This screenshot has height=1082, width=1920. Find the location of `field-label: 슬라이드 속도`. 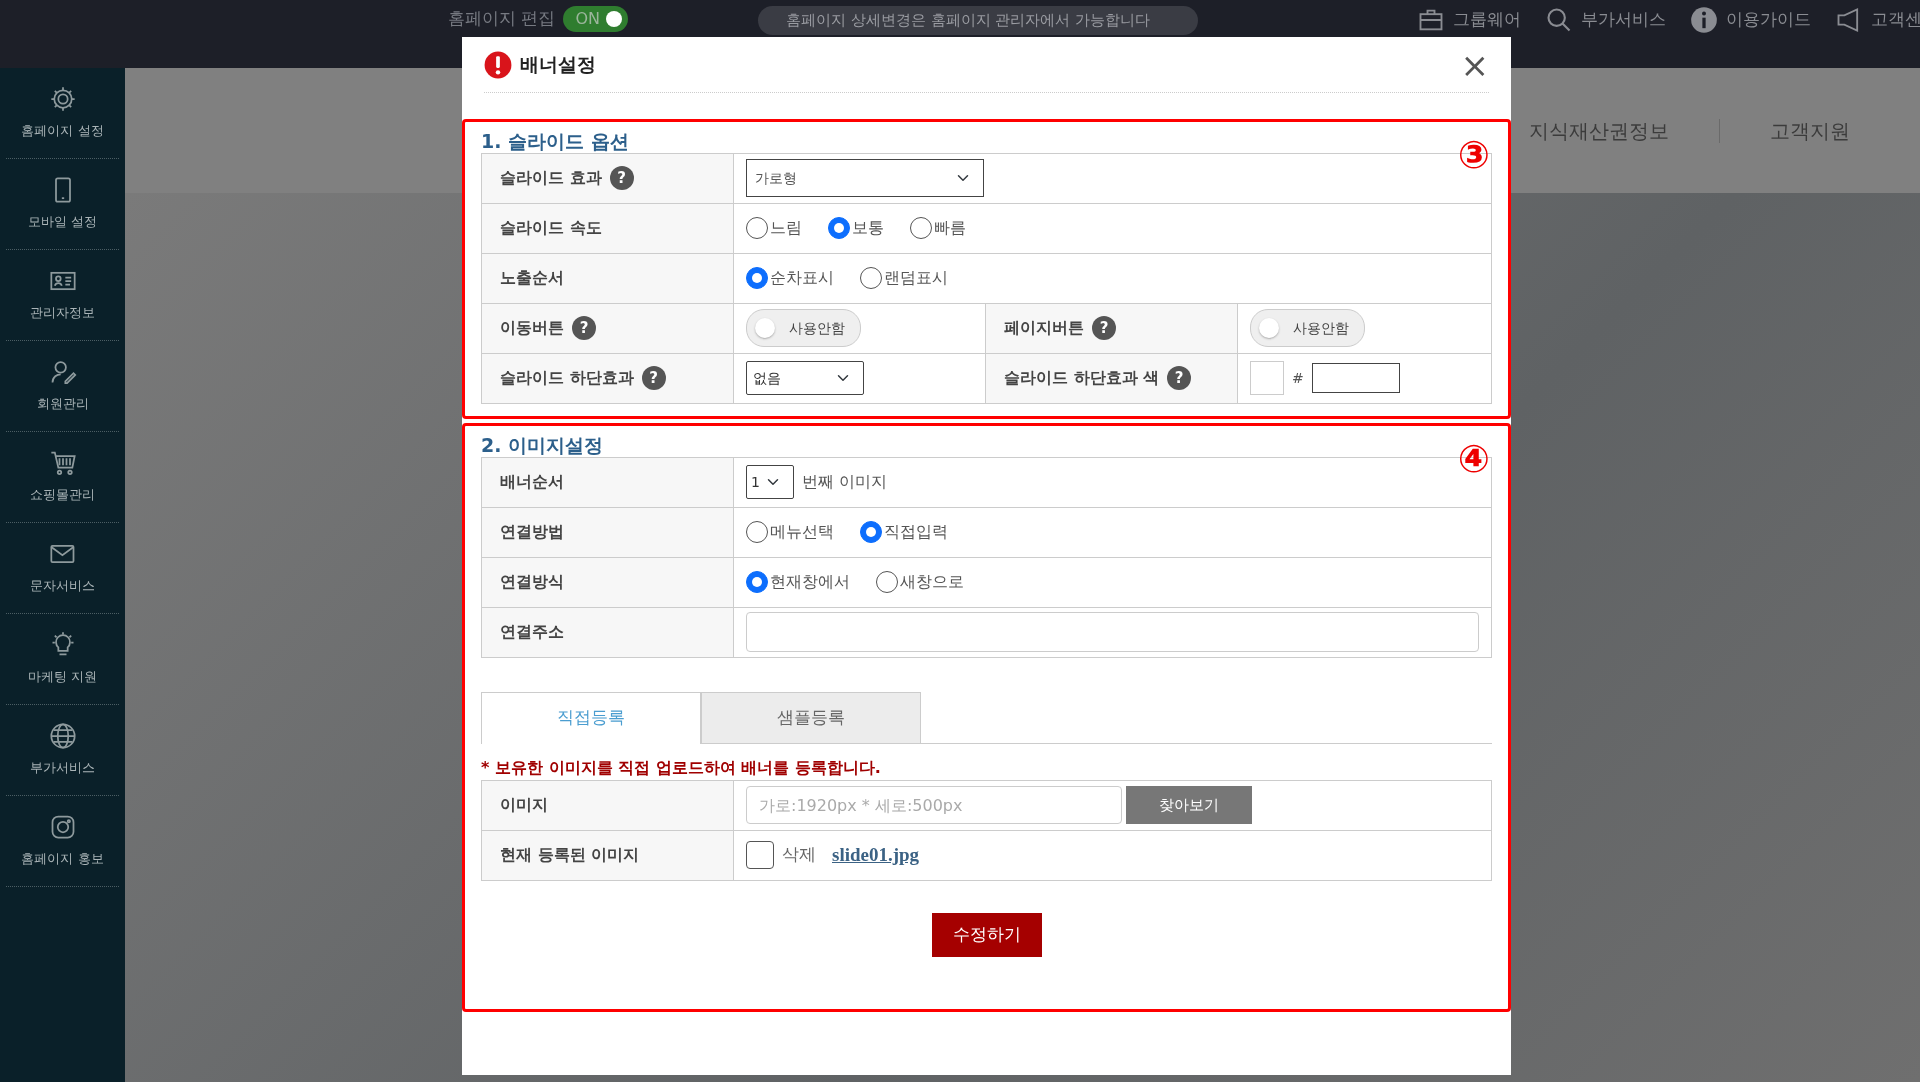

field-label: 슬라이드 속도 is located at coordinates (551, 228).